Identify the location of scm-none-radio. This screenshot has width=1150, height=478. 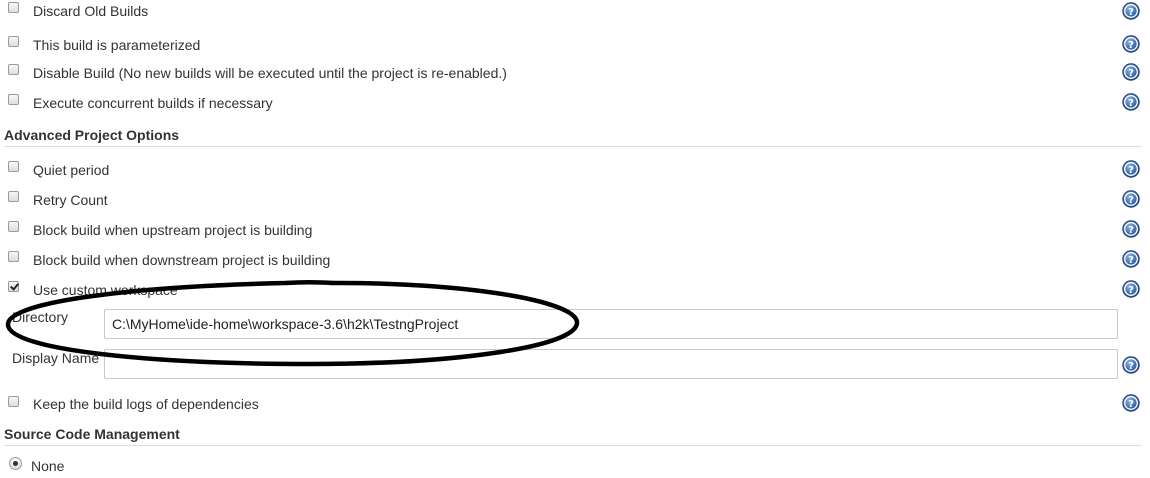
(15, 463).